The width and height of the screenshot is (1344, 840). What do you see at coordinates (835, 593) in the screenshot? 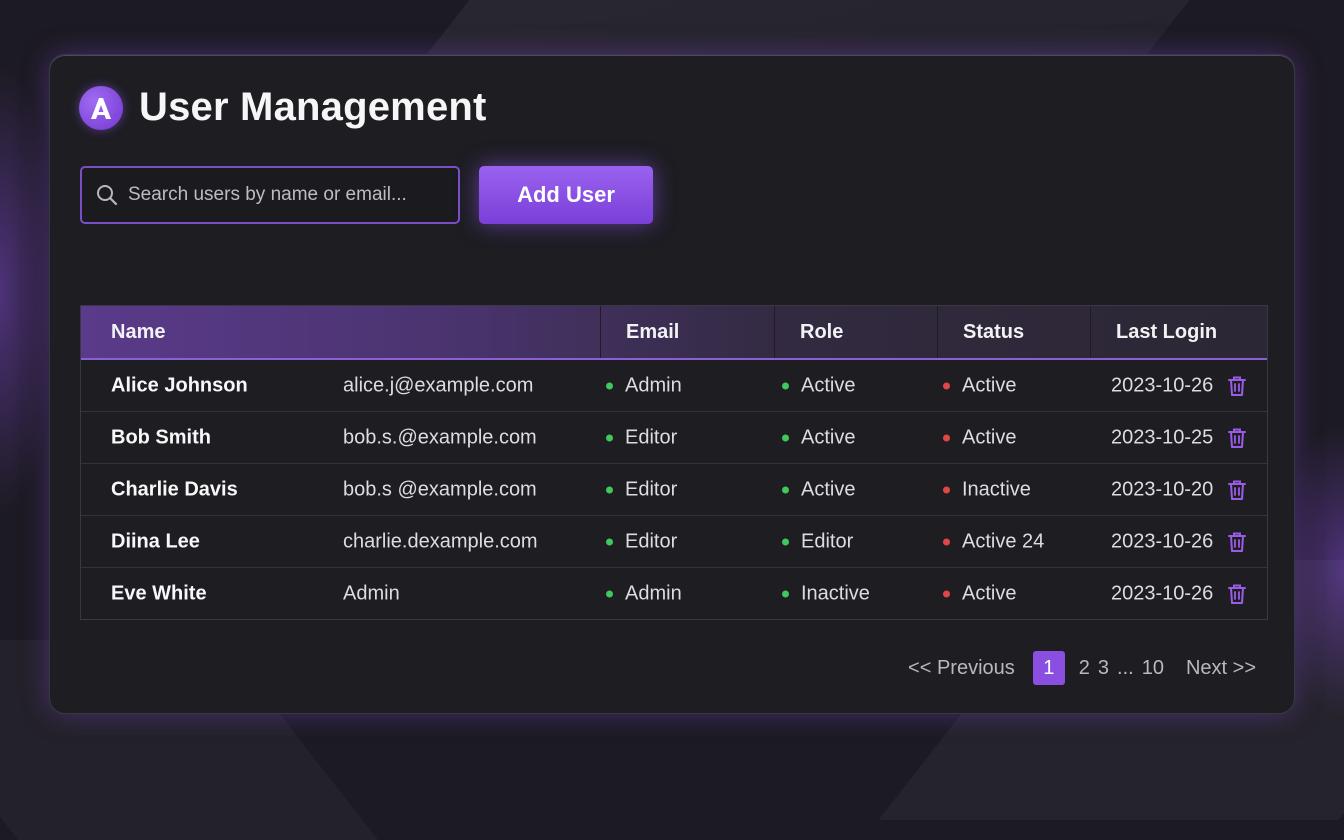
I see `user-state-label: Inactive` at bounding box center [835, 593].